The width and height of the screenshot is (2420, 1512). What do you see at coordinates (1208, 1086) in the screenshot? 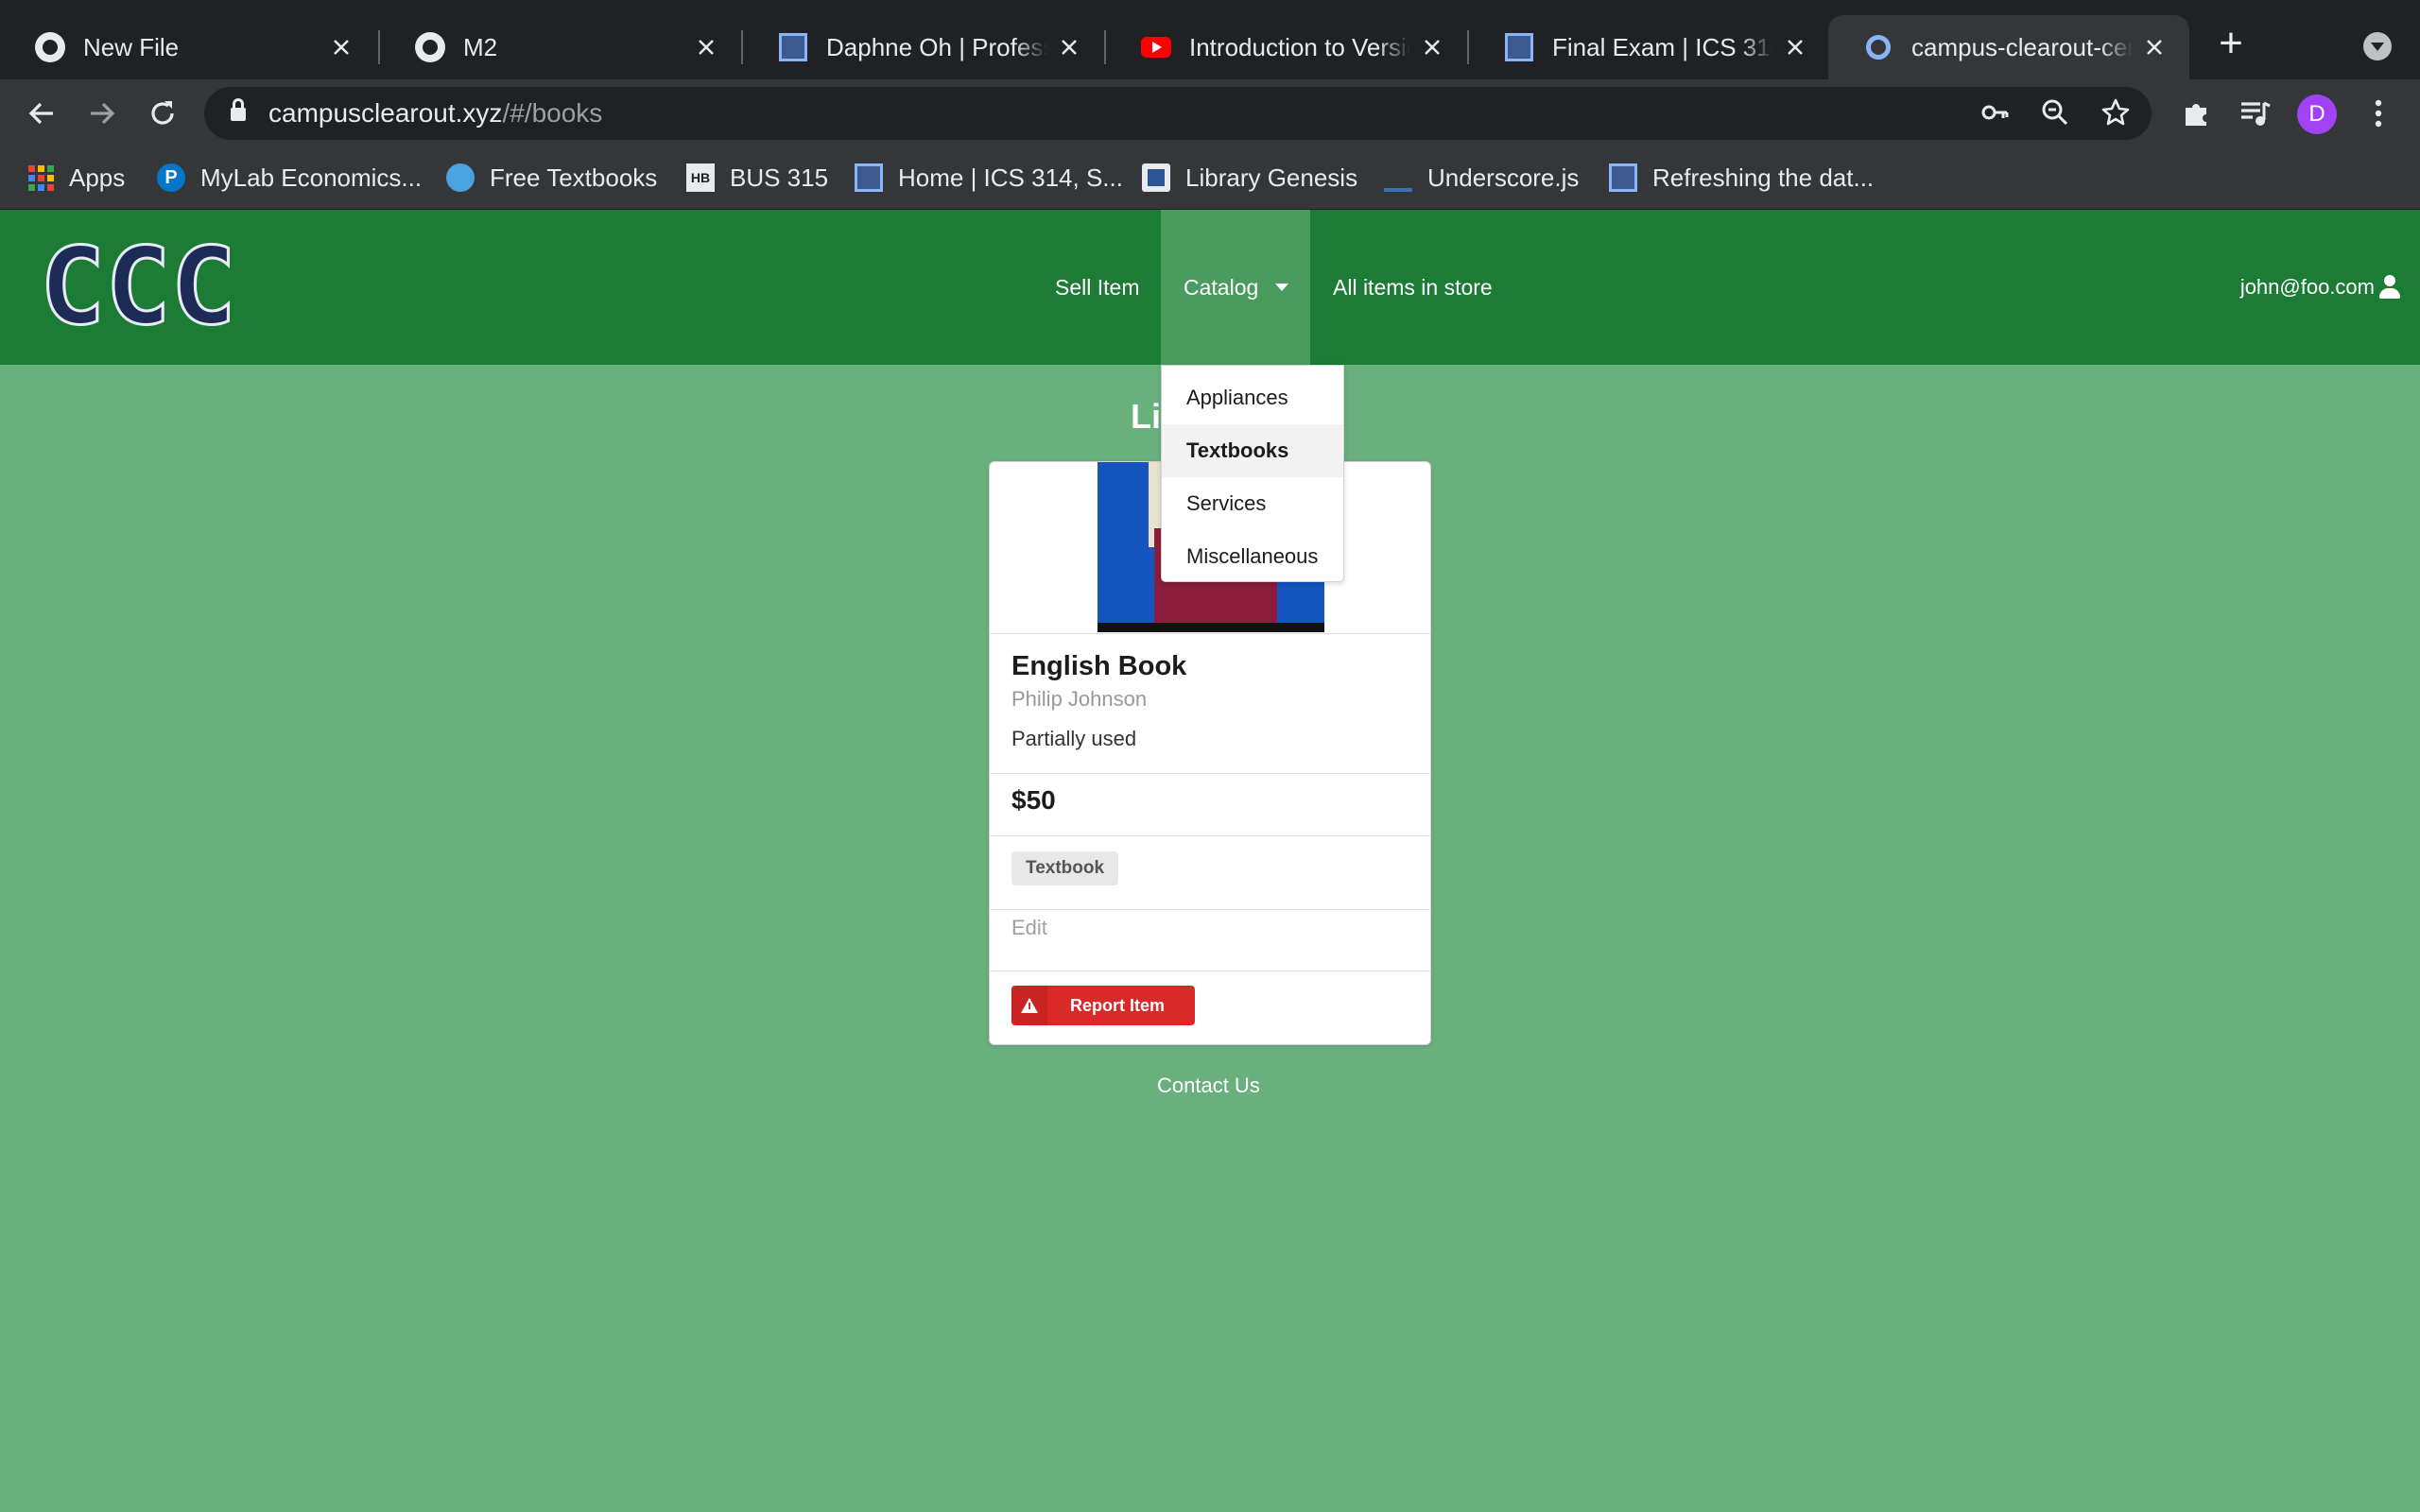
I see `contact-us-link: Contact Us` at bounding box center [1208, 1086].